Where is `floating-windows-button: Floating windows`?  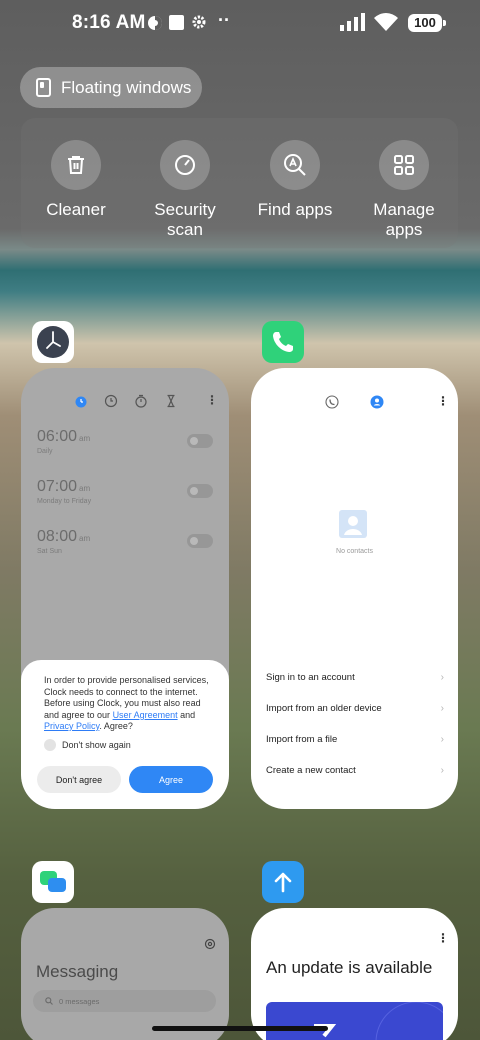
floating-windows-button: Floating windows is located at coordinates (111, 87).